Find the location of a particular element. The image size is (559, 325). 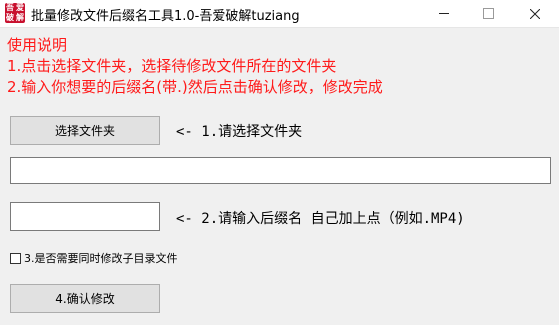

suffix-input is located at coordinates (85, 216).